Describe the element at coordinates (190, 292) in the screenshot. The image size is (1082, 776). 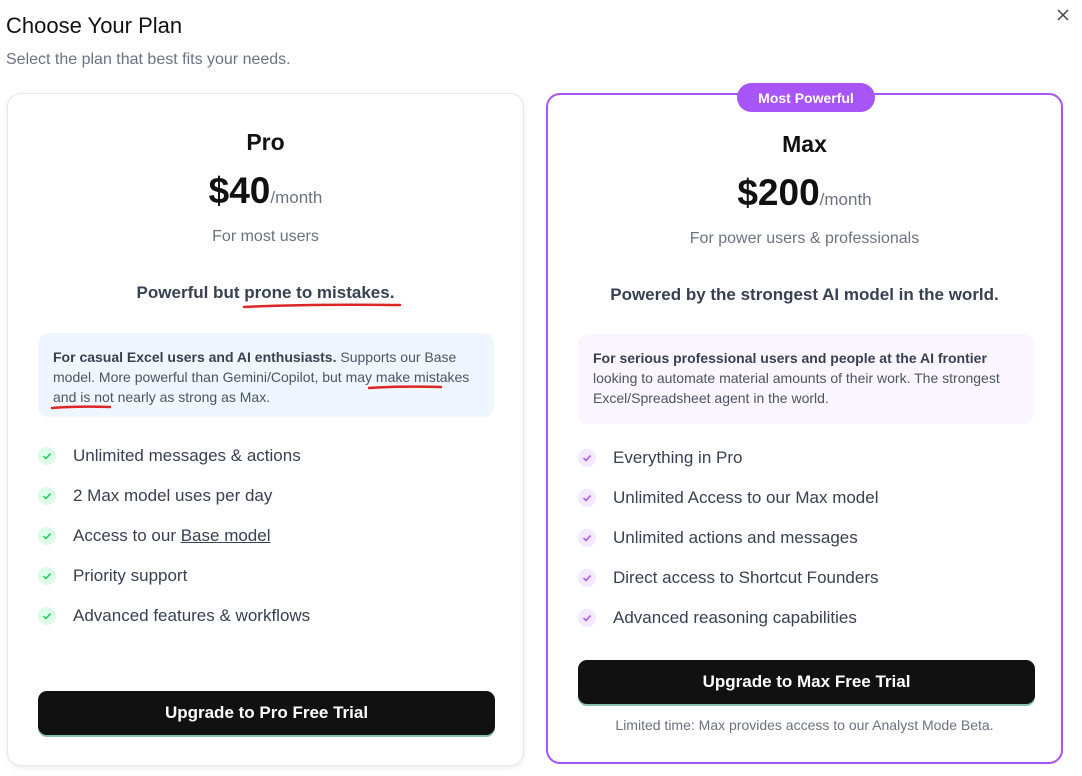
I see `tagline-prefix: Powerful but` at that location.